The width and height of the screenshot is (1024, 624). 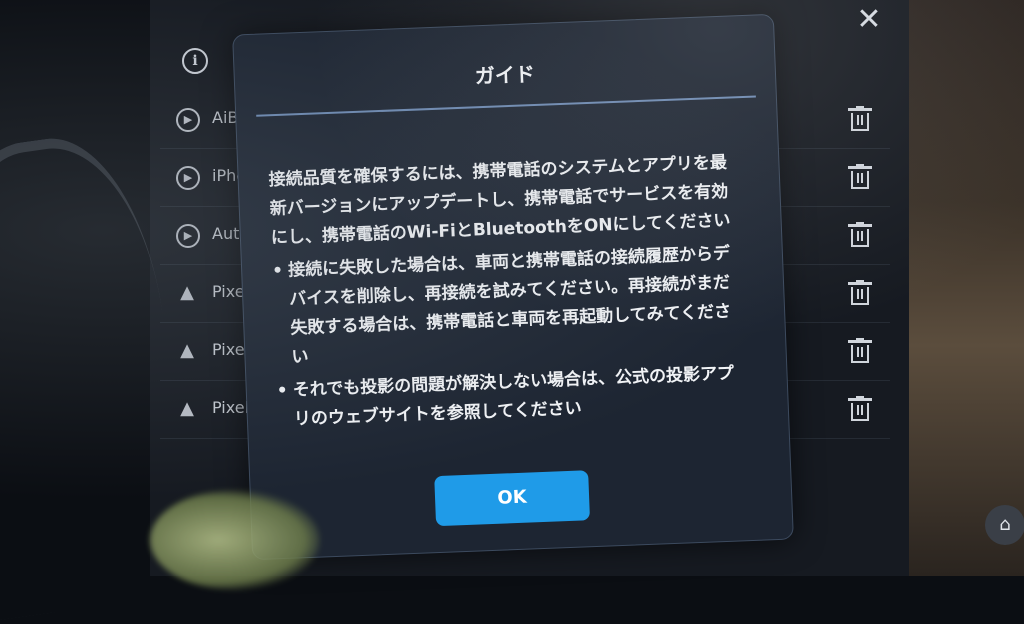 I want to click on dialog-title: ガイド, so click(x=505, y=75).